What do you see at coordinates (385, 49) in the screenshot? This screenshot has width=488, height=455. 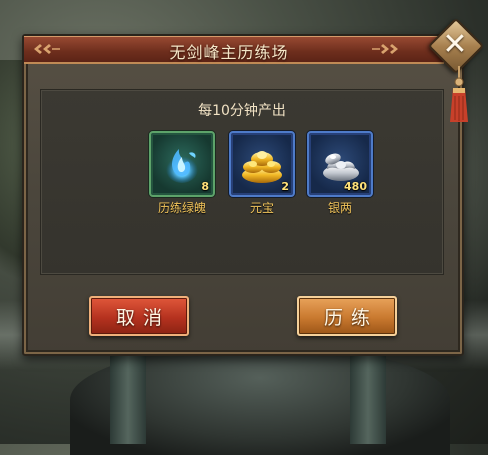 I see `title-ornament-icon` at bounding box center [385, 49].